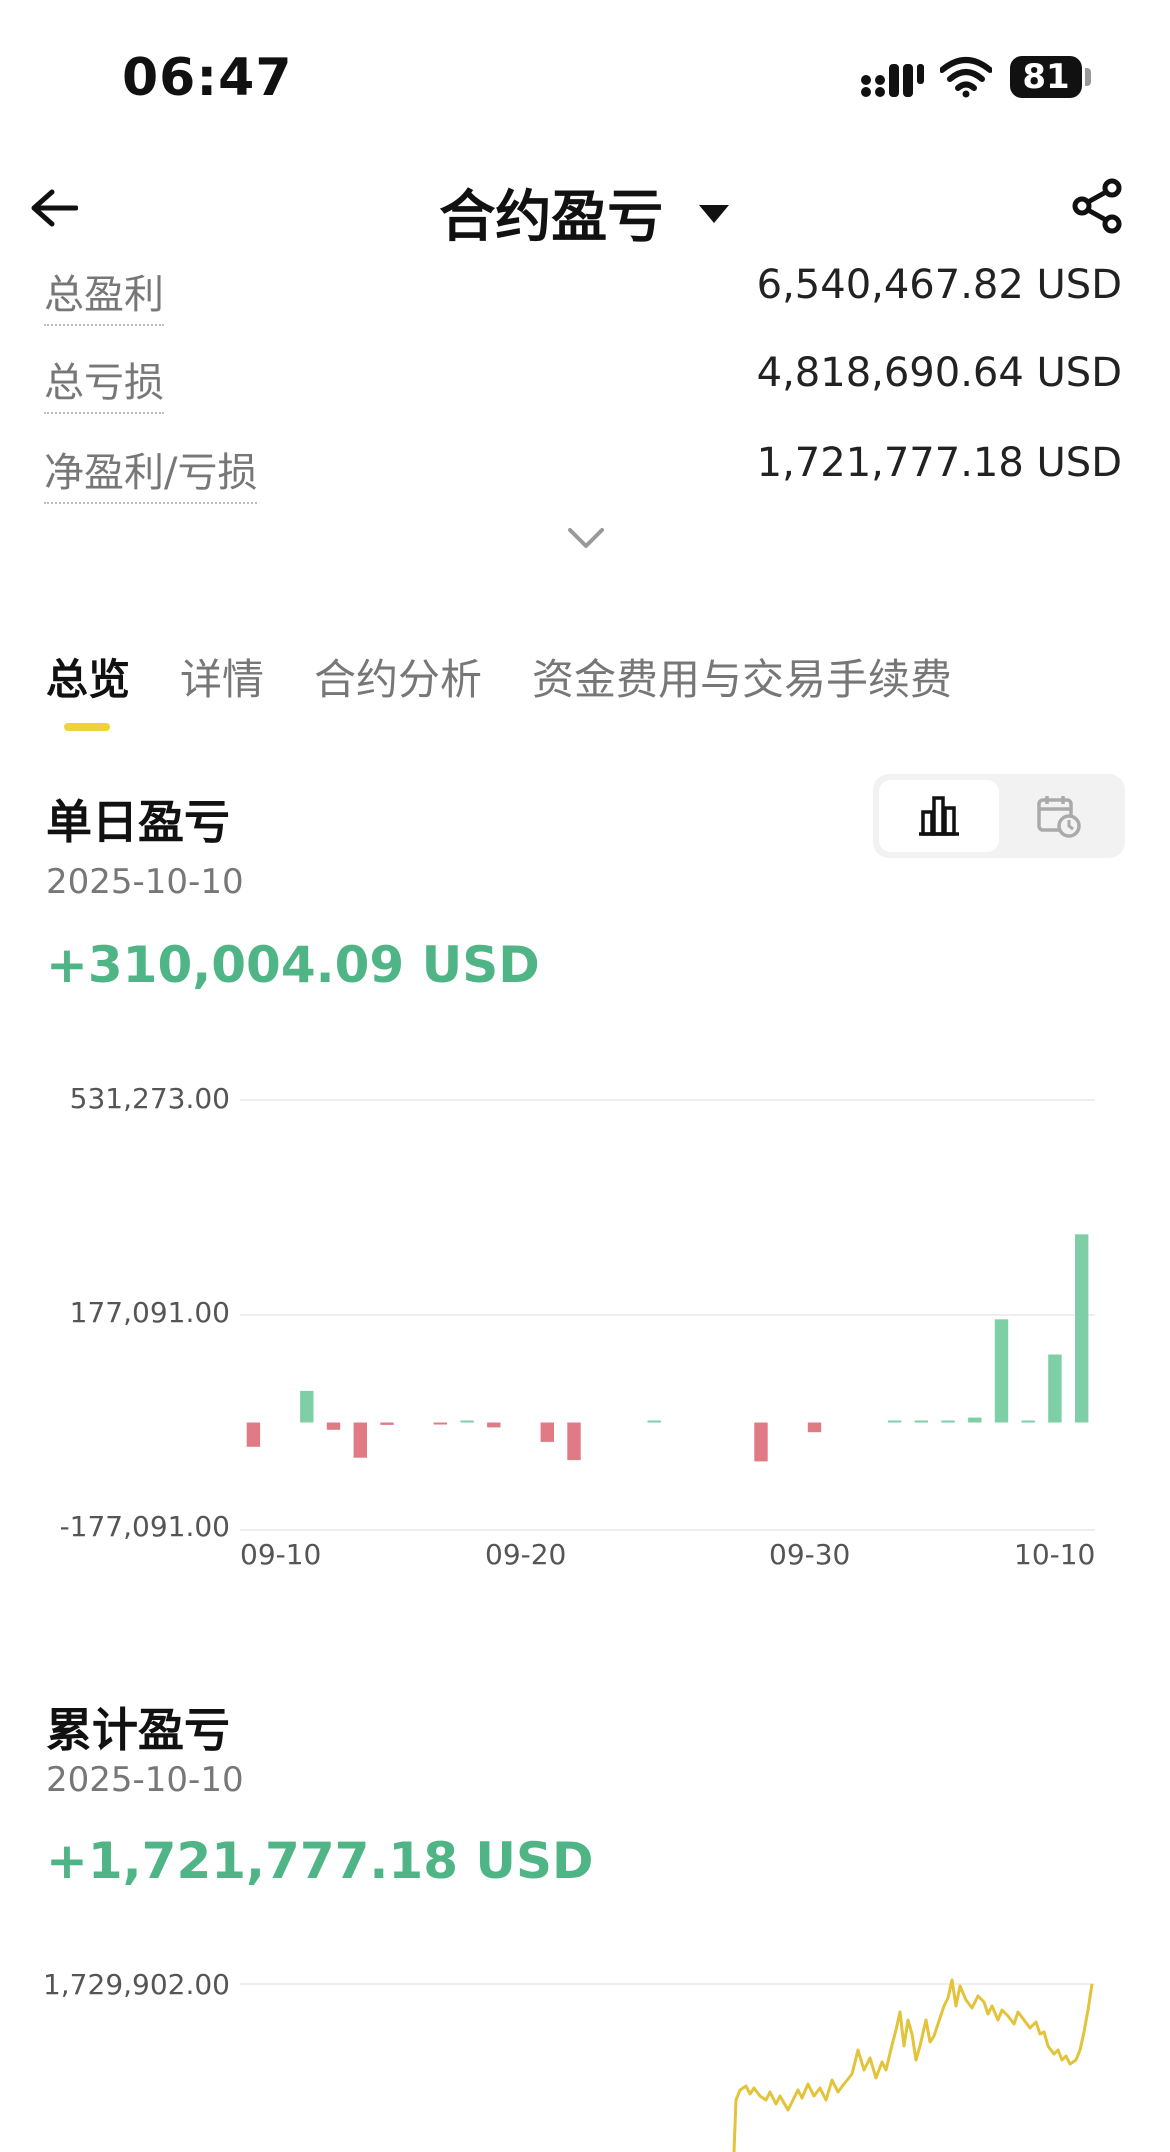  I want to click on share-icon, so click(1098, 206).